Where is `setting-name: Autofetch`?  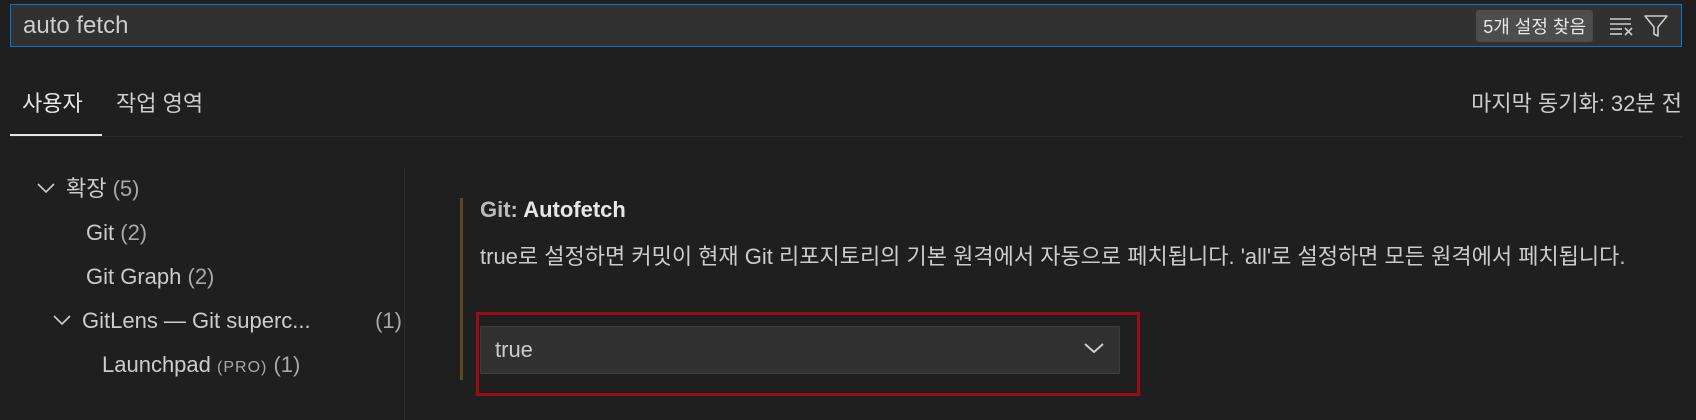
setting-name: Autofetch is located at coordinates (574, 209).